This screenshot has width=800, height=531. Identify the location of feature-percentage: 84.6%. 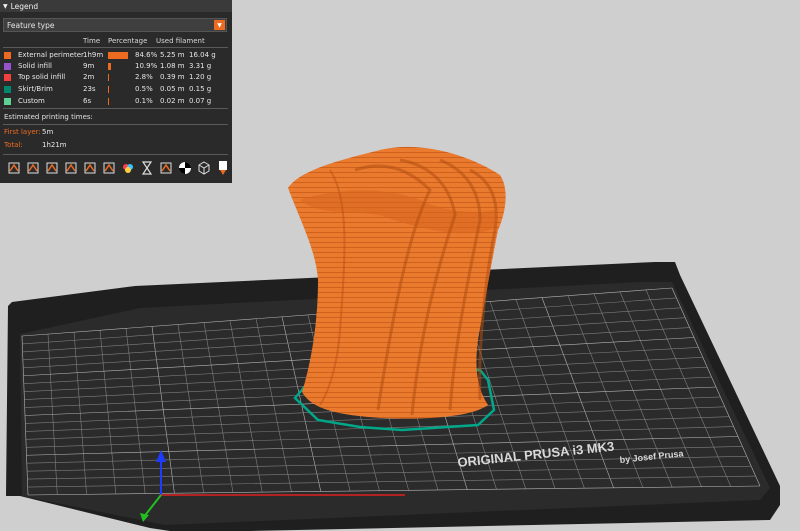
(146, 55).